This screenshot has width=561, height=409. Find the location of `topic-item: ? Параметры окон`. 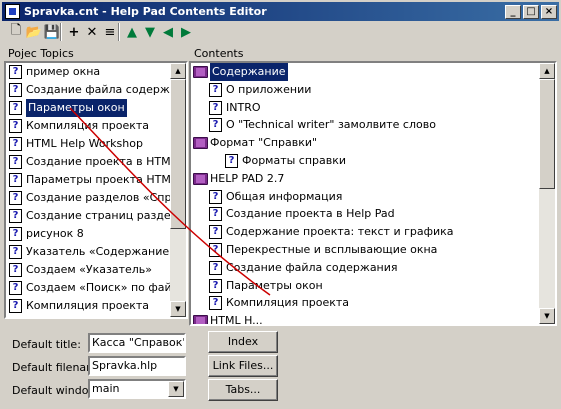

topic-item: ? Параметры окон is located at coordinates (88, 108).